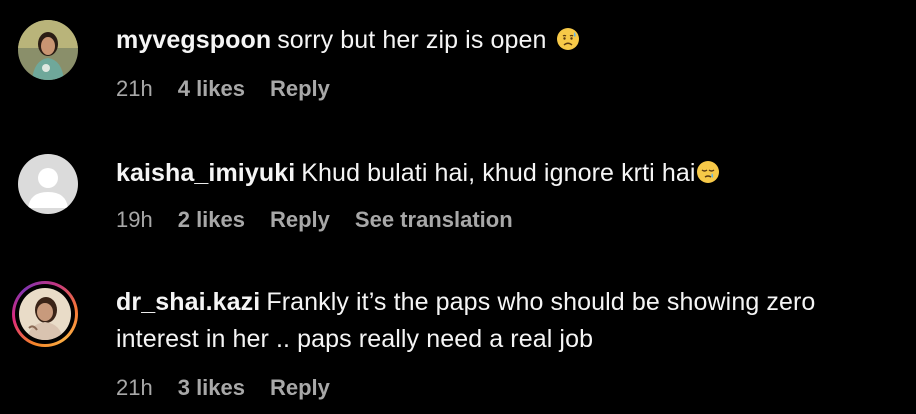 The height and width of the screenshot is (414, 916). What do you see at coordinates (205, 173) in the screenshot?
I see `comment-username: kaisha_imiyuki` at bounding box center [205, 173].